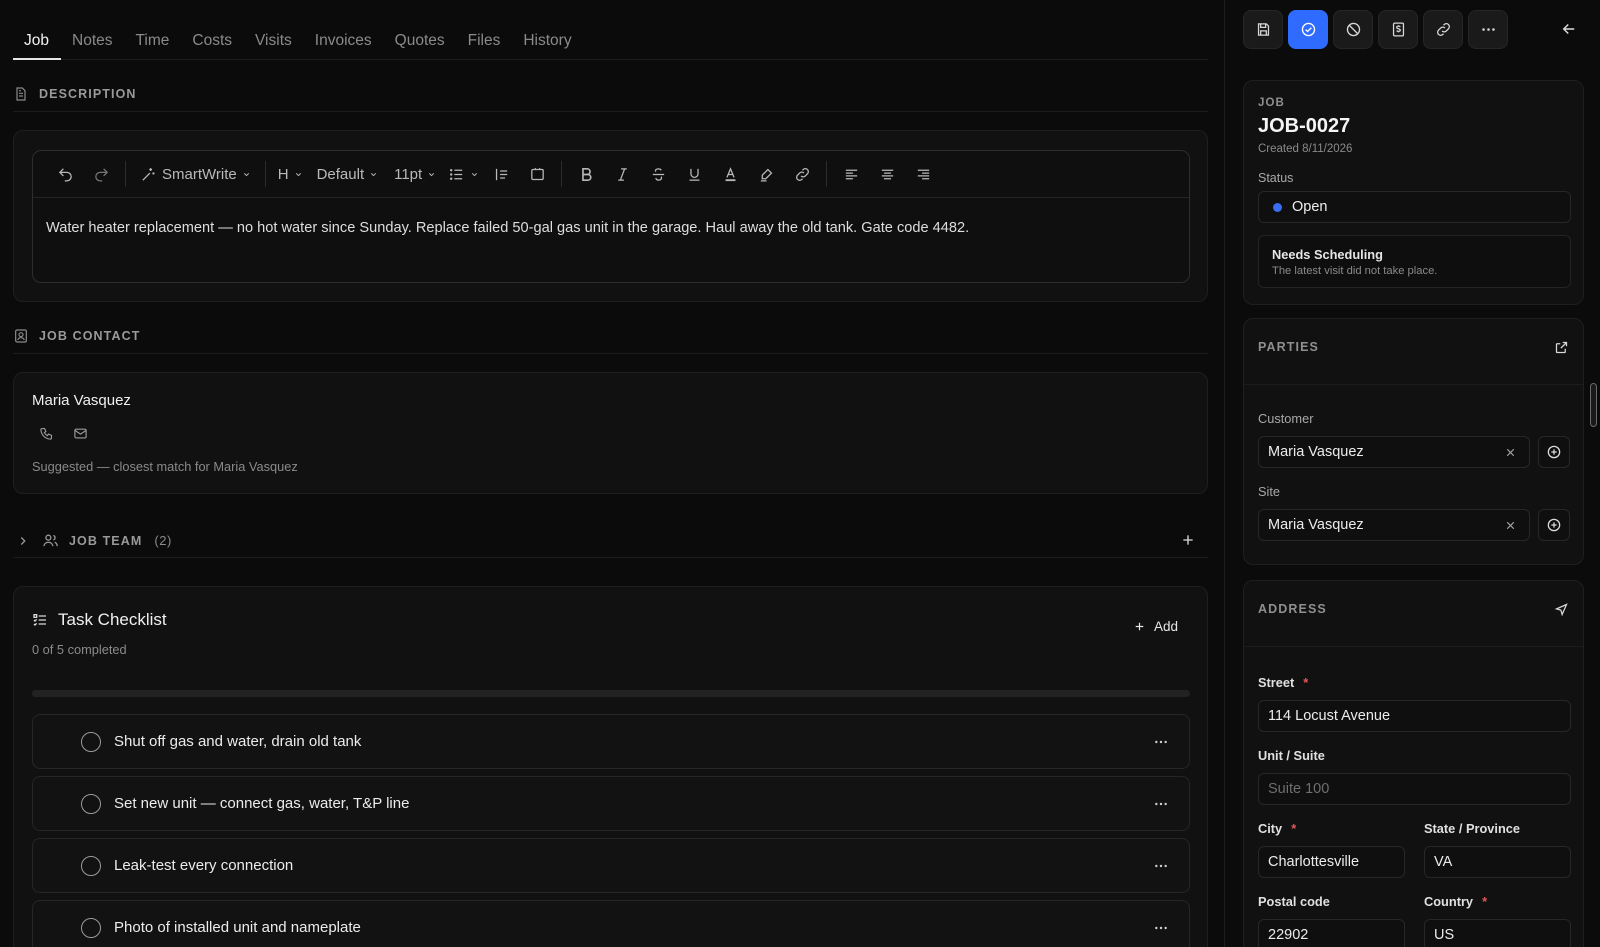  I want to click on bold-button, so click(586, 174).